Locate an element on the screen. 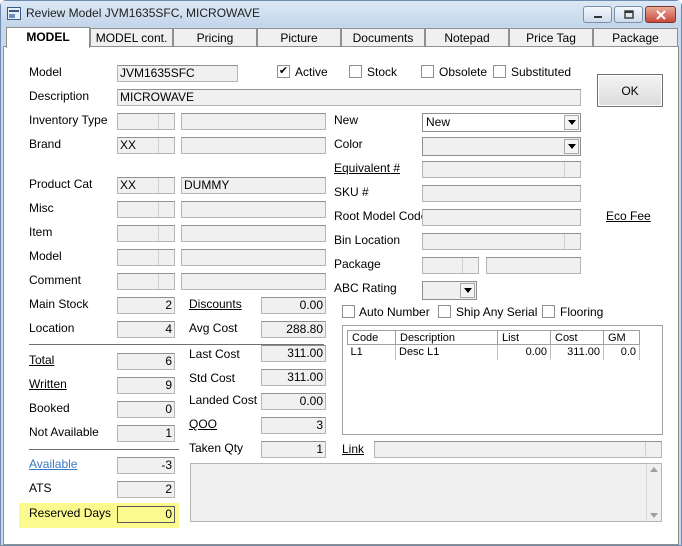  tab-pricing: Pricing is located at coordinates (215, 37).